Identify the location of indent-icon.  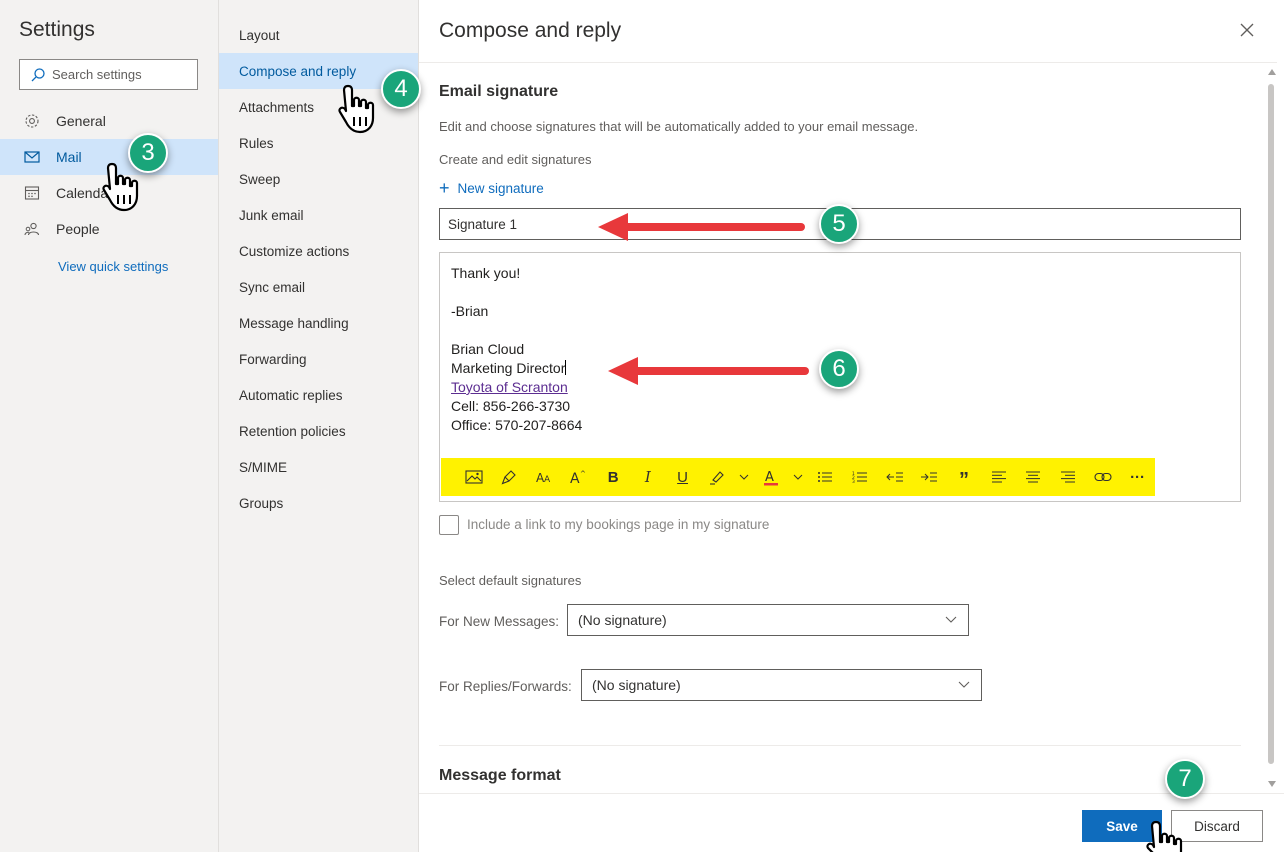
(929, 477).